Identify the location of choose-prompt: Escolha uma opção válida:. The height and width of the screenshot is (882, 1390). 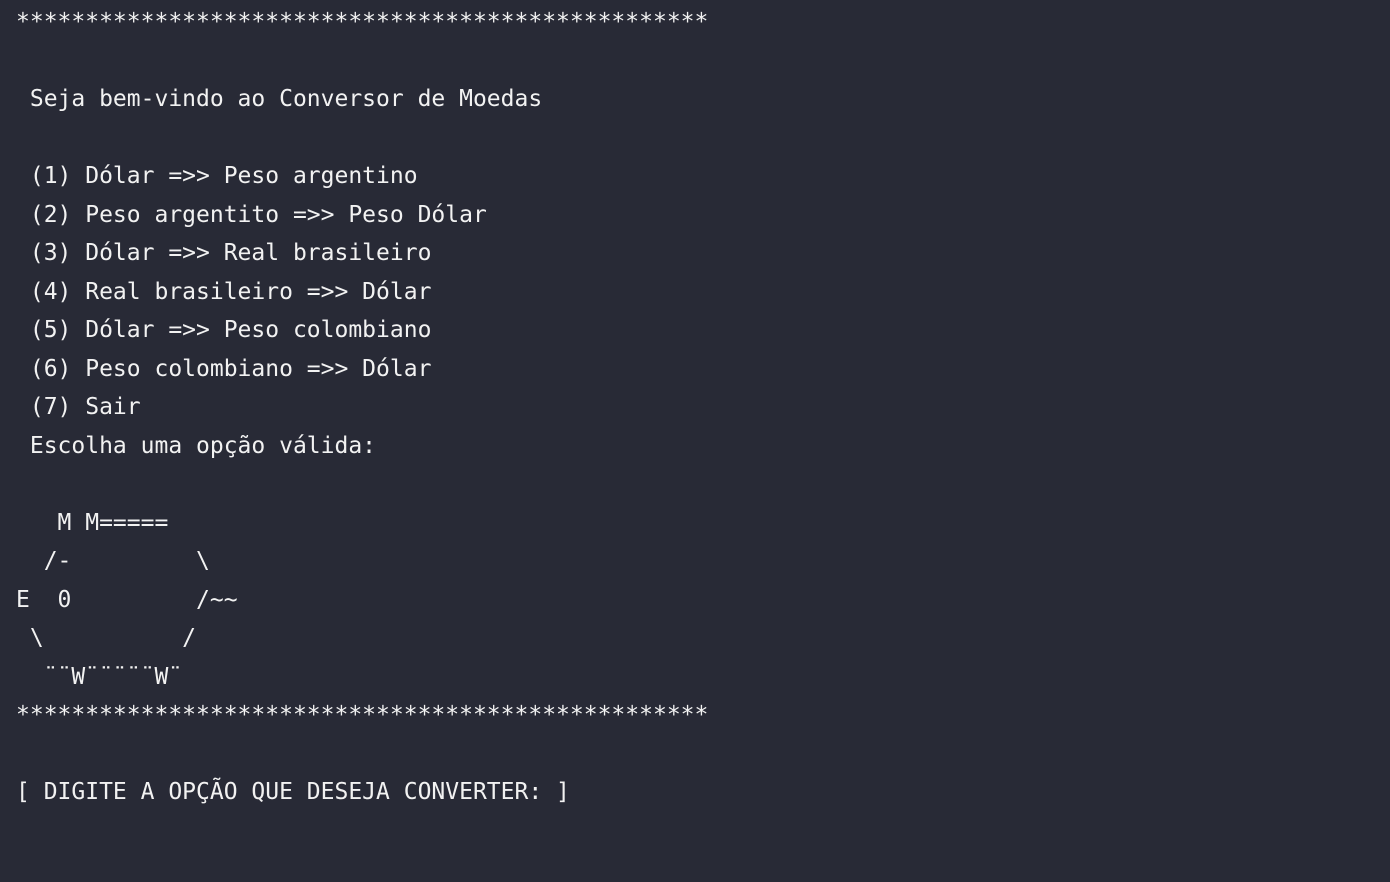
(196, 445).